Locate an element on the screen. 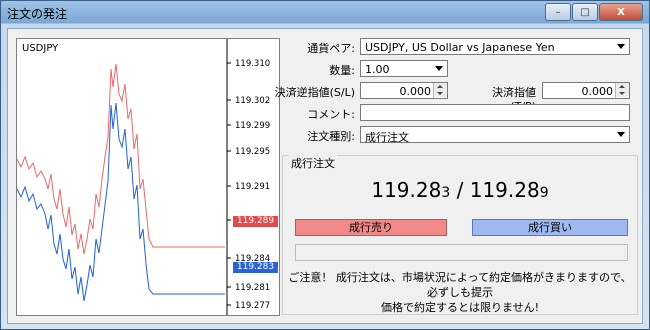 The height and width of the screenshot is (330, 650). symbol-select: USDJPY, US Dollar vs Japanese Yen is located at coordinates (495, 46).